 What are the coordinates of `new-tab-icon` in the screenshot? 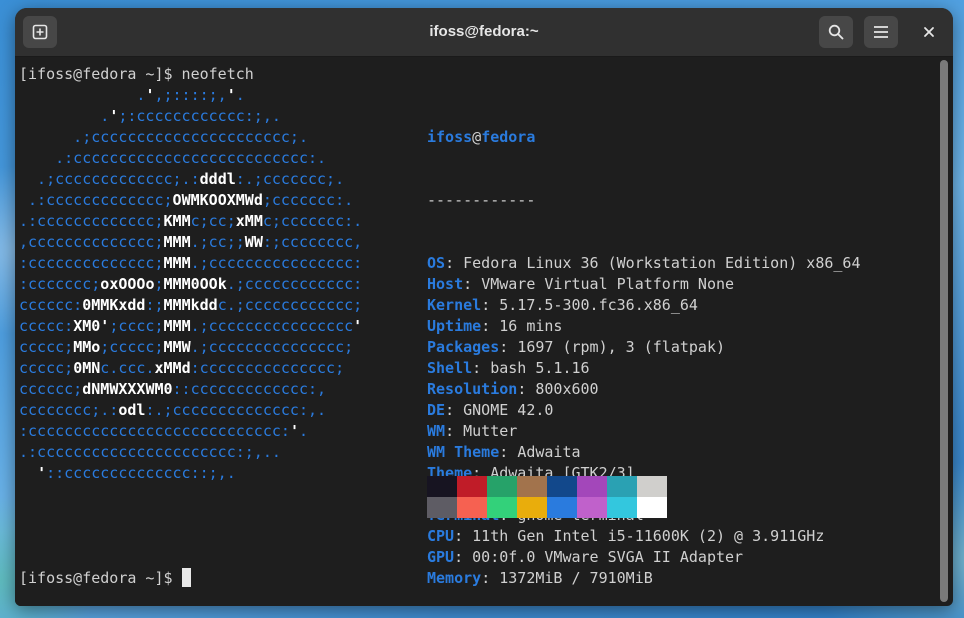 It's located at (40, 32).